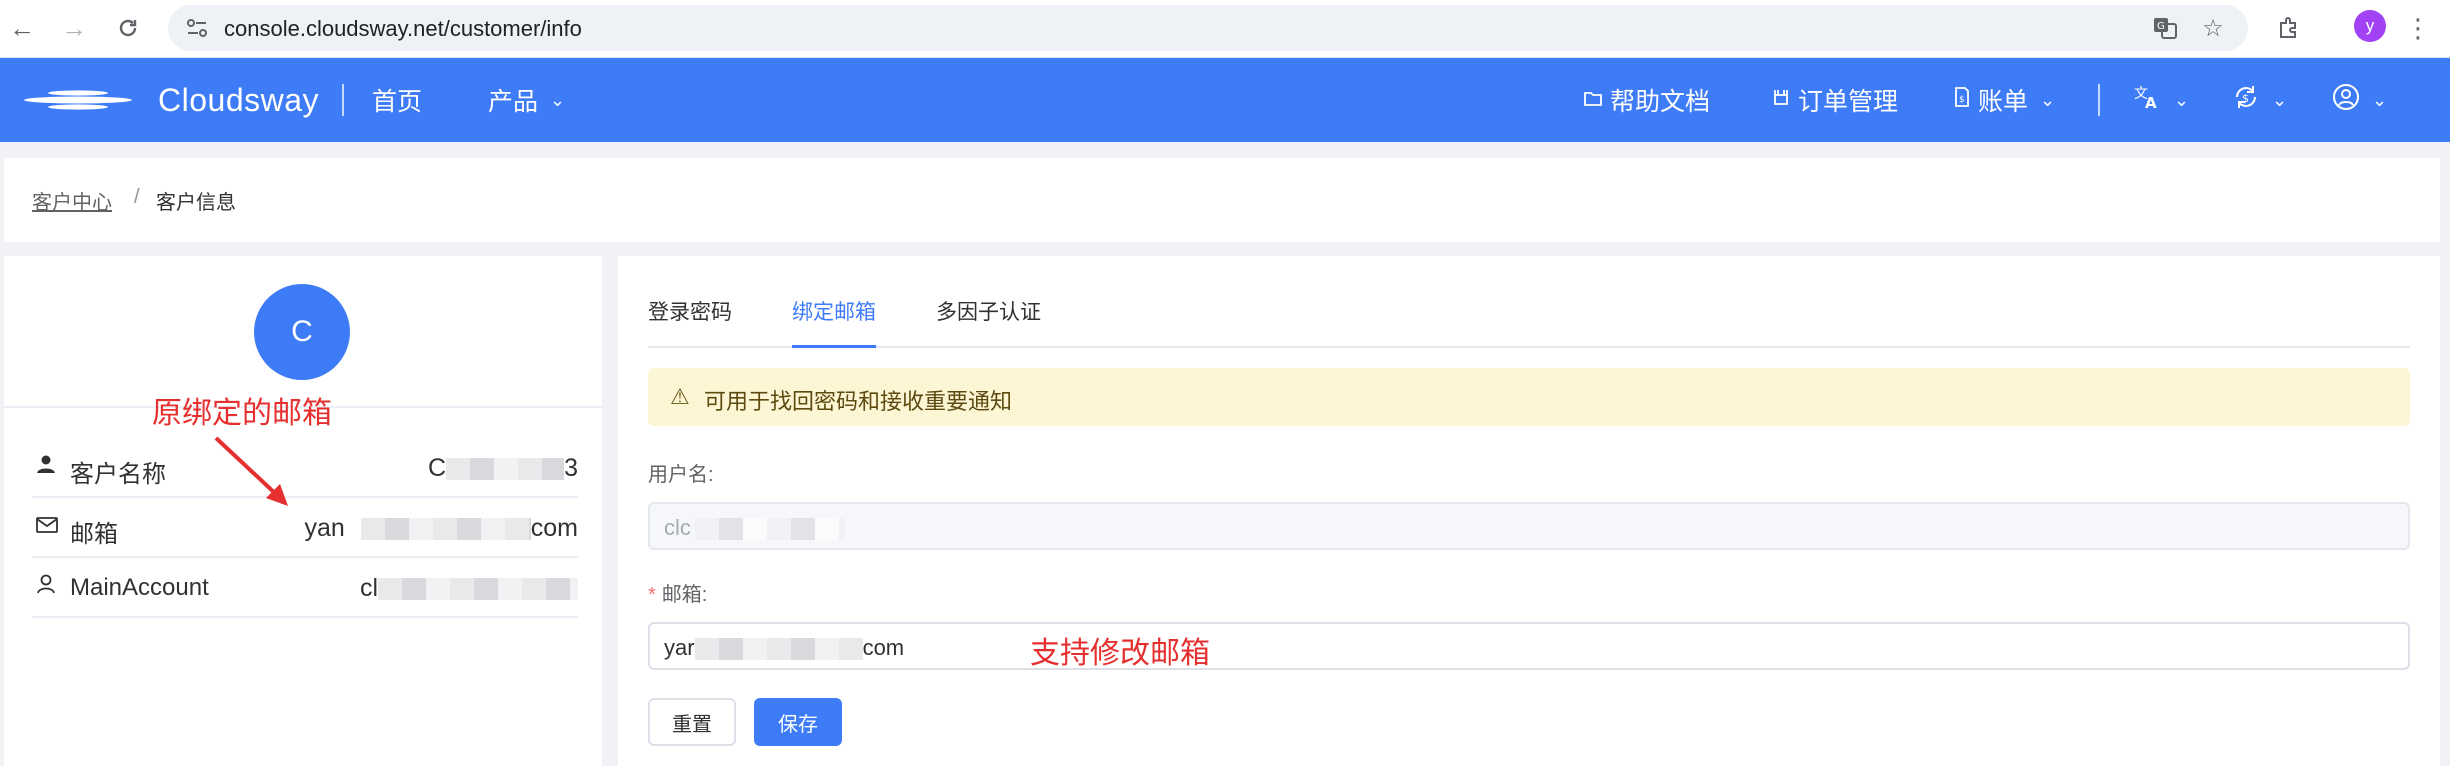  What do you see at coordinates (368, 588) in the screenshot?
I see `main-account-prefix: cl` at bounding box center [368, 588].